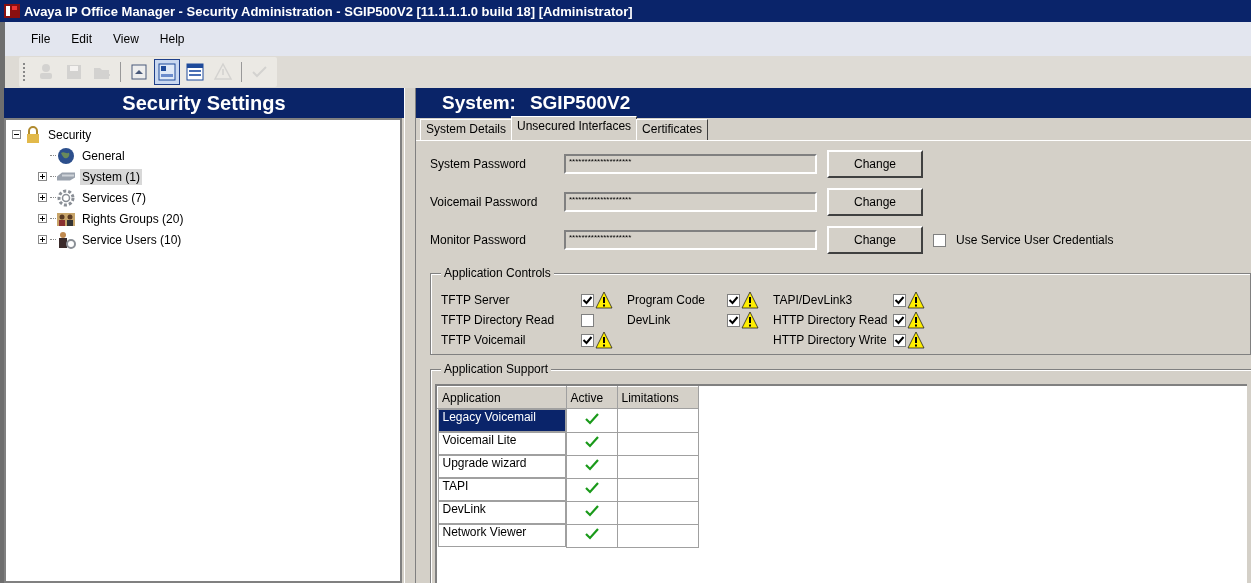 Image resolution: width=1251 pixels, height=583 pixels. What do you see at coordinates (667, 300) in the screenshot?
I see `control-label: Program Code` at bounding box center [667, 300].